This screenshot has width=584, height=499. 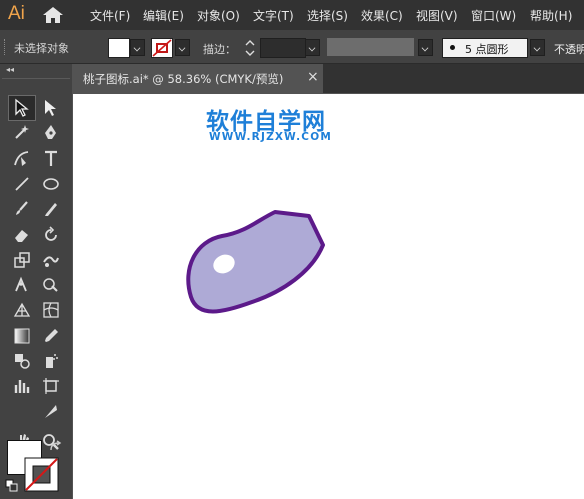 I want to click on warp-tool, so click(x=51, y=260).